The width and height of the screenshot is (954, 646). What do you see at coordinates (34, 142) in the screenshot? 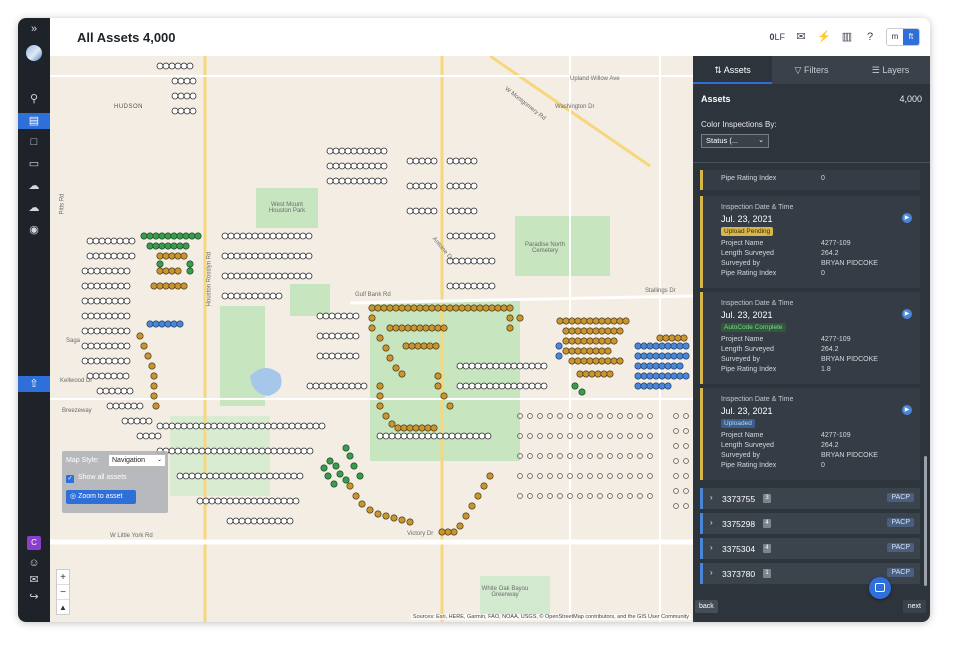
I see `chat-icon: □` at bounding box center [34, 142].